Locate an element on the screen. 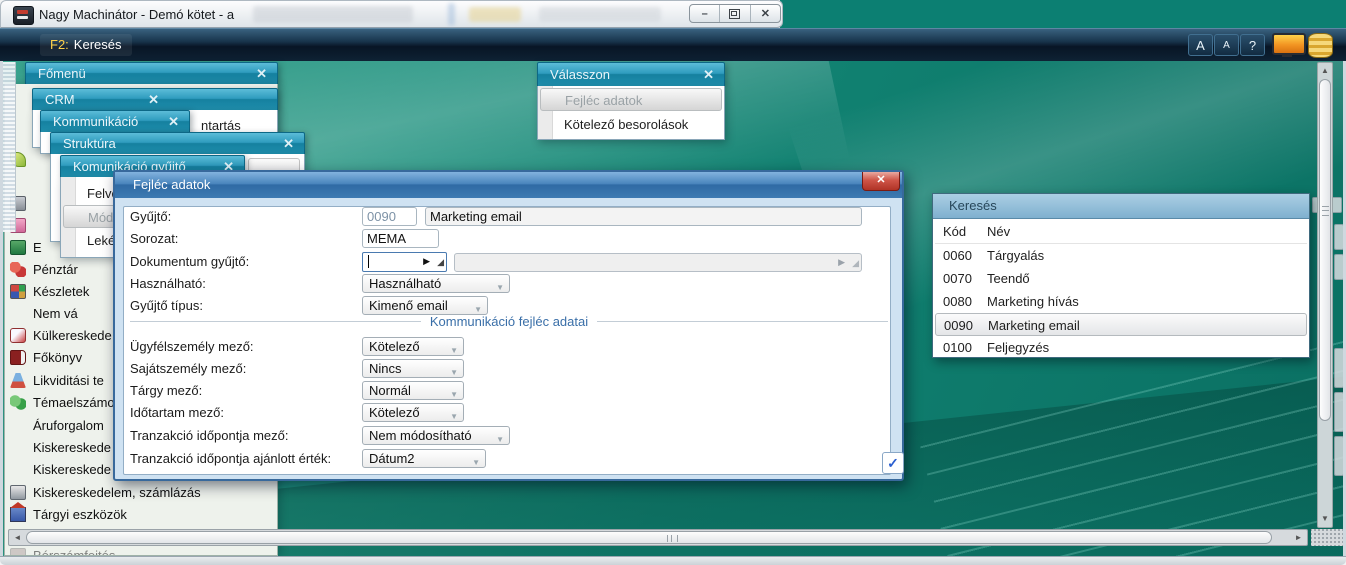 The image size is (1346, 565). sidebar-item-label: Főkönyv is located at coordinates (58, 357).